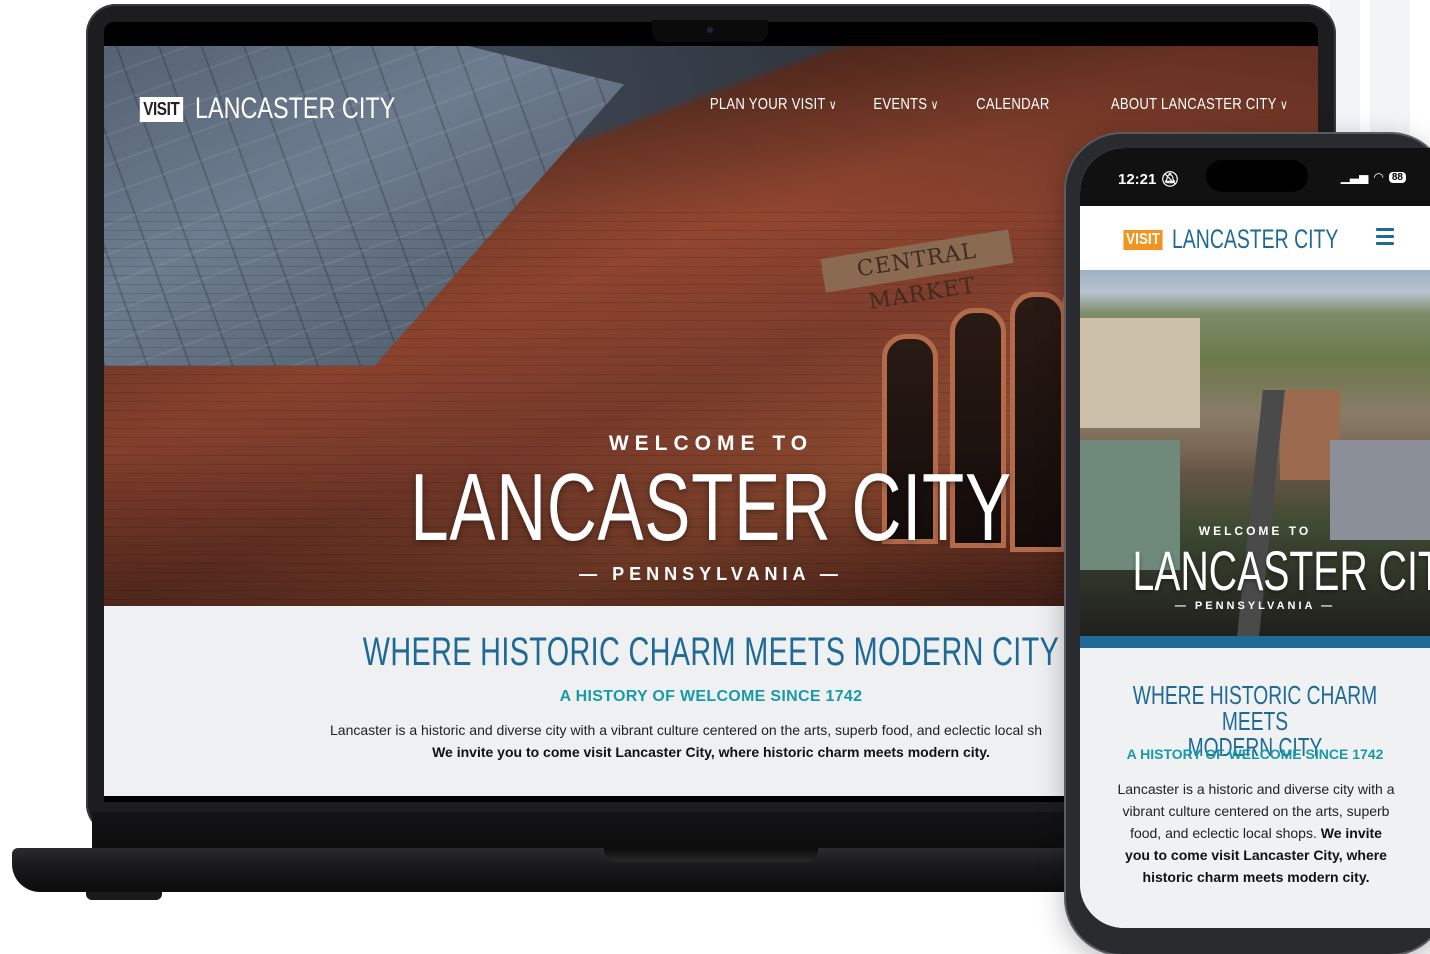 The height and width of the screenshot is (954, 1430). What do you see at coordinates (552, 870) in the screenshot?
I see `laptop-base` at bounding box center [552, 870].